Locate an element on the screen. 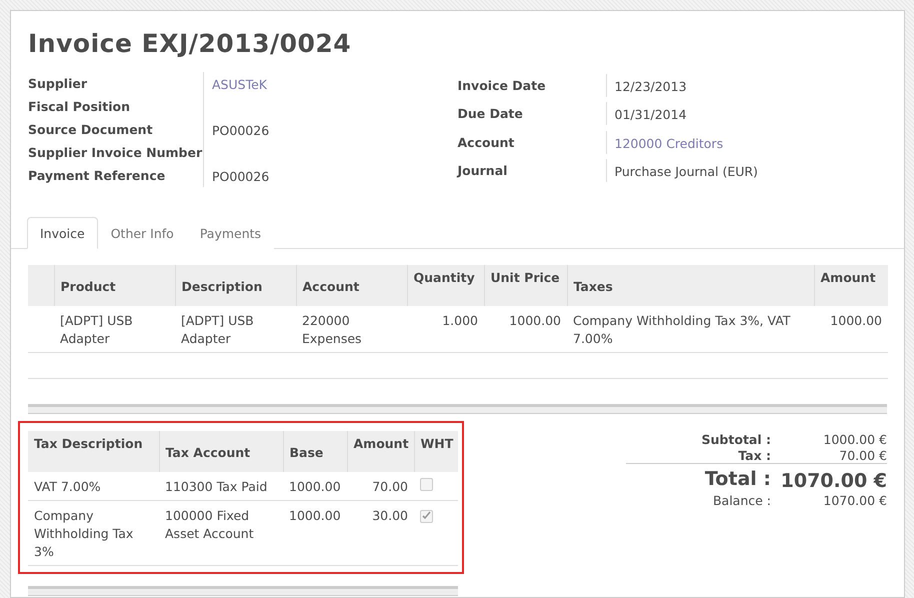  total-label: Total : is located at coordinates (737, 480).